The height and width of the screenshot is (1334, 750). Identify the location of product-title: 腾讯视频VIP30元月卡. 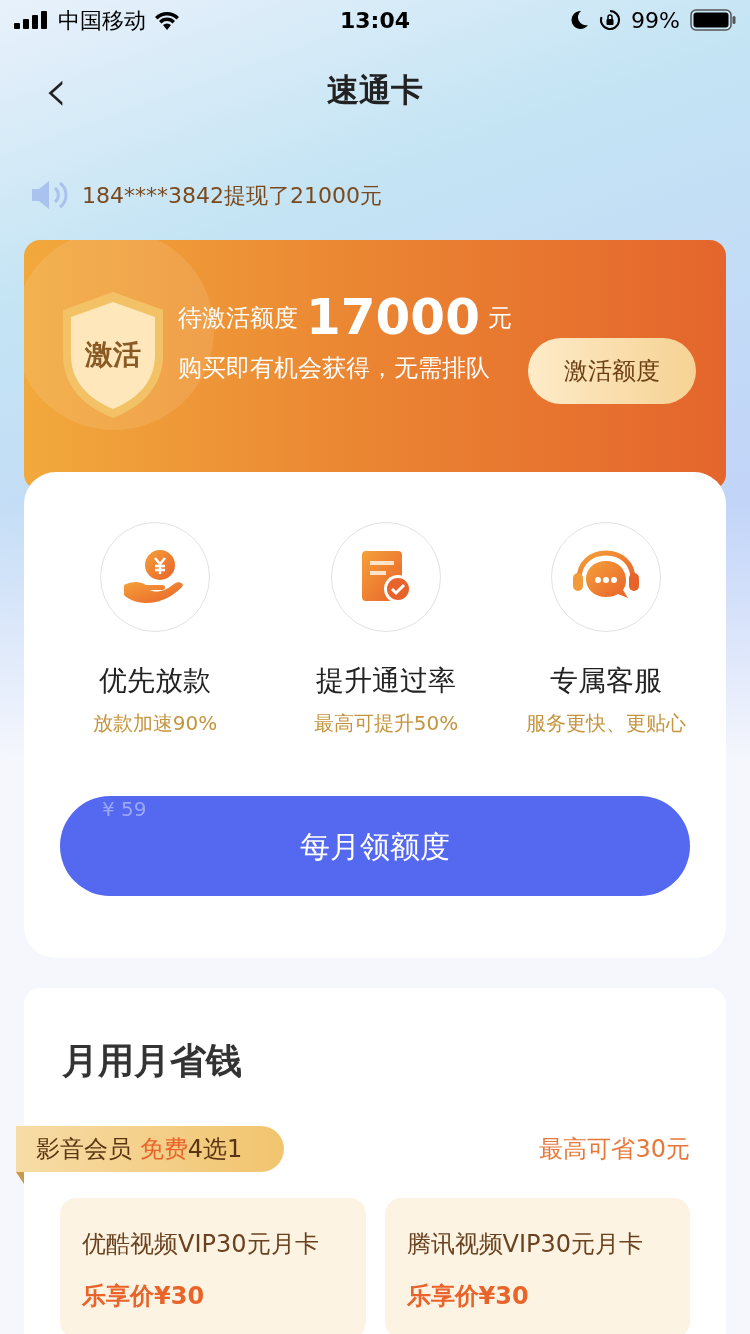
(525, 1244).